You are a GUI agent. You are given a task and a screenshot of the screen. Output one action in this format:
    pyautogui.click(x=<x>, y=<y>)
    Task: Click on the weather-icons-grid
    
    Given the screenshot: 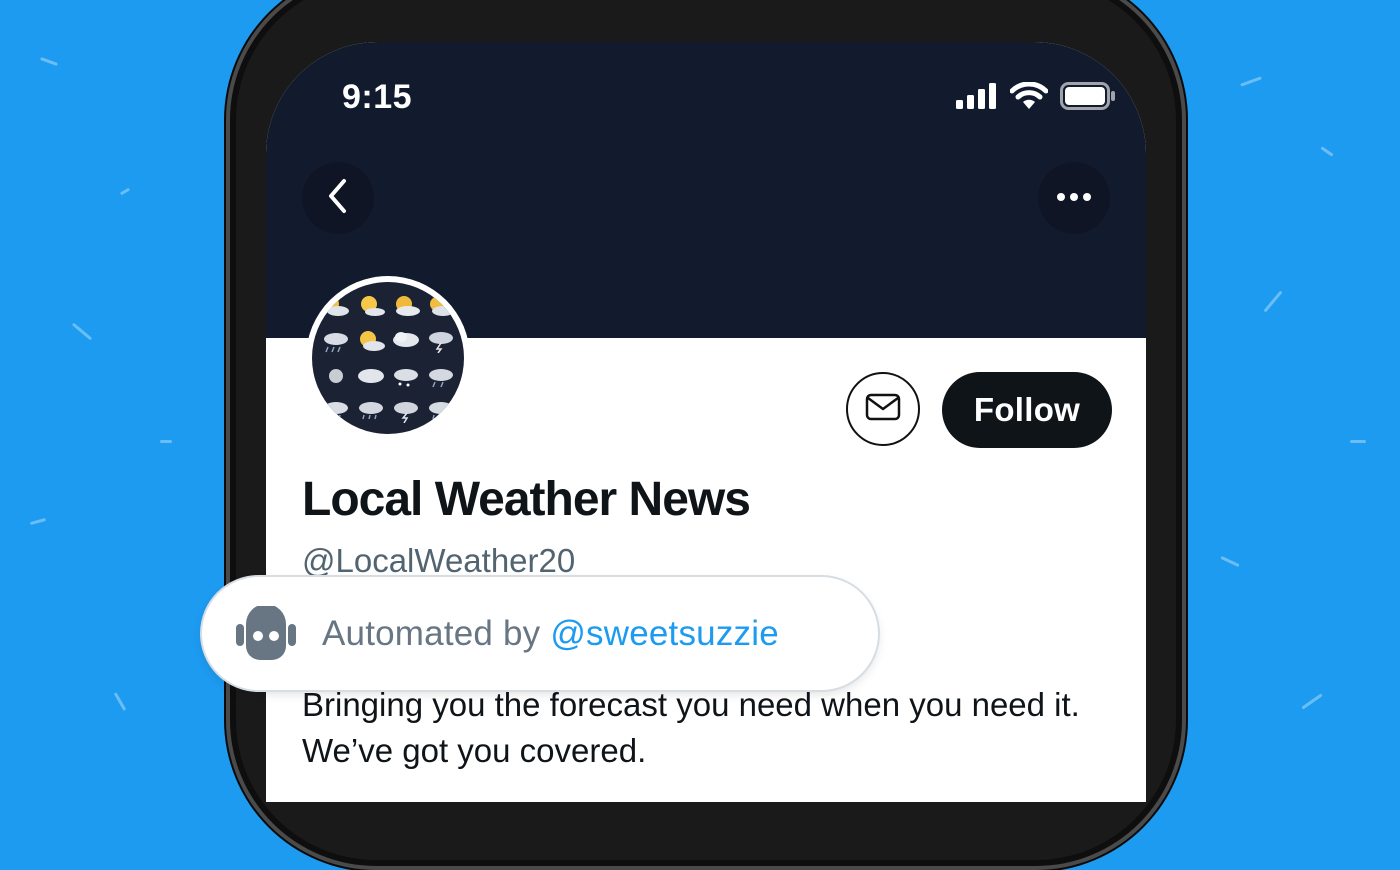 What is the action you would take?
    pyautogui.click(x=388, y=358)
    